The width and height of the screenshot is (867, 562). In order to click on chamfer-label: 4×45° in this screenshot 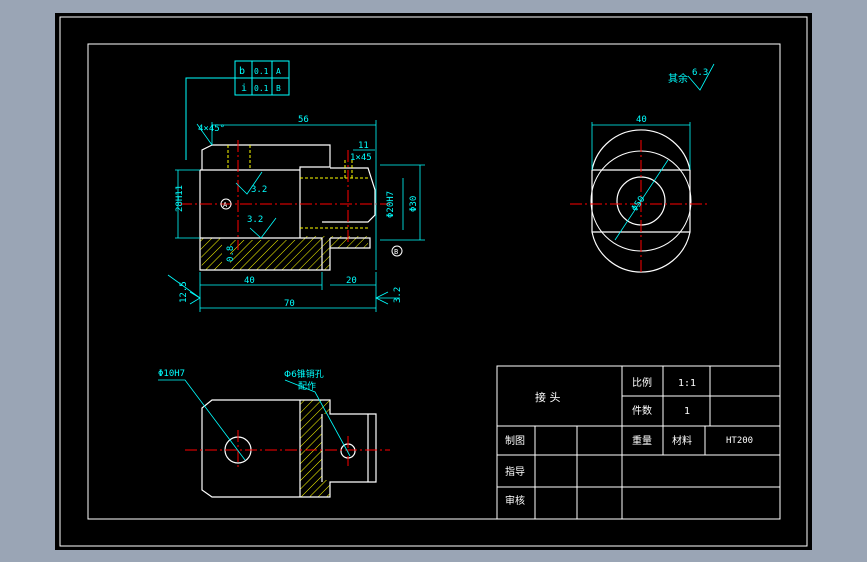, I will do `click(211, 129)`.